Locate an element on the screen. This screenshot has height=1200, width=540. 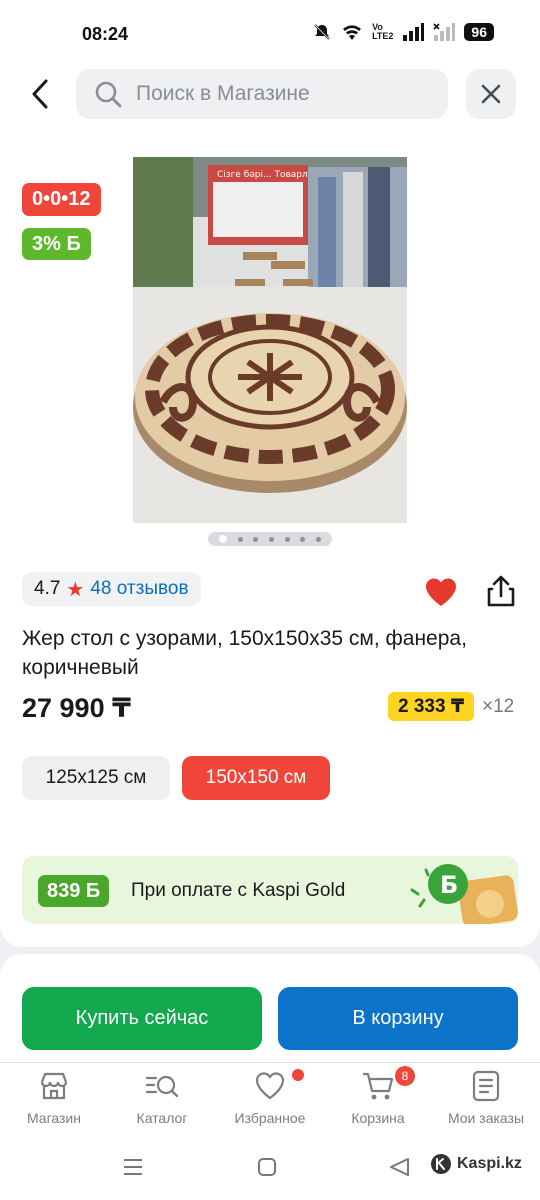
installment-months: ×12 is located at coordinates (498, 706).